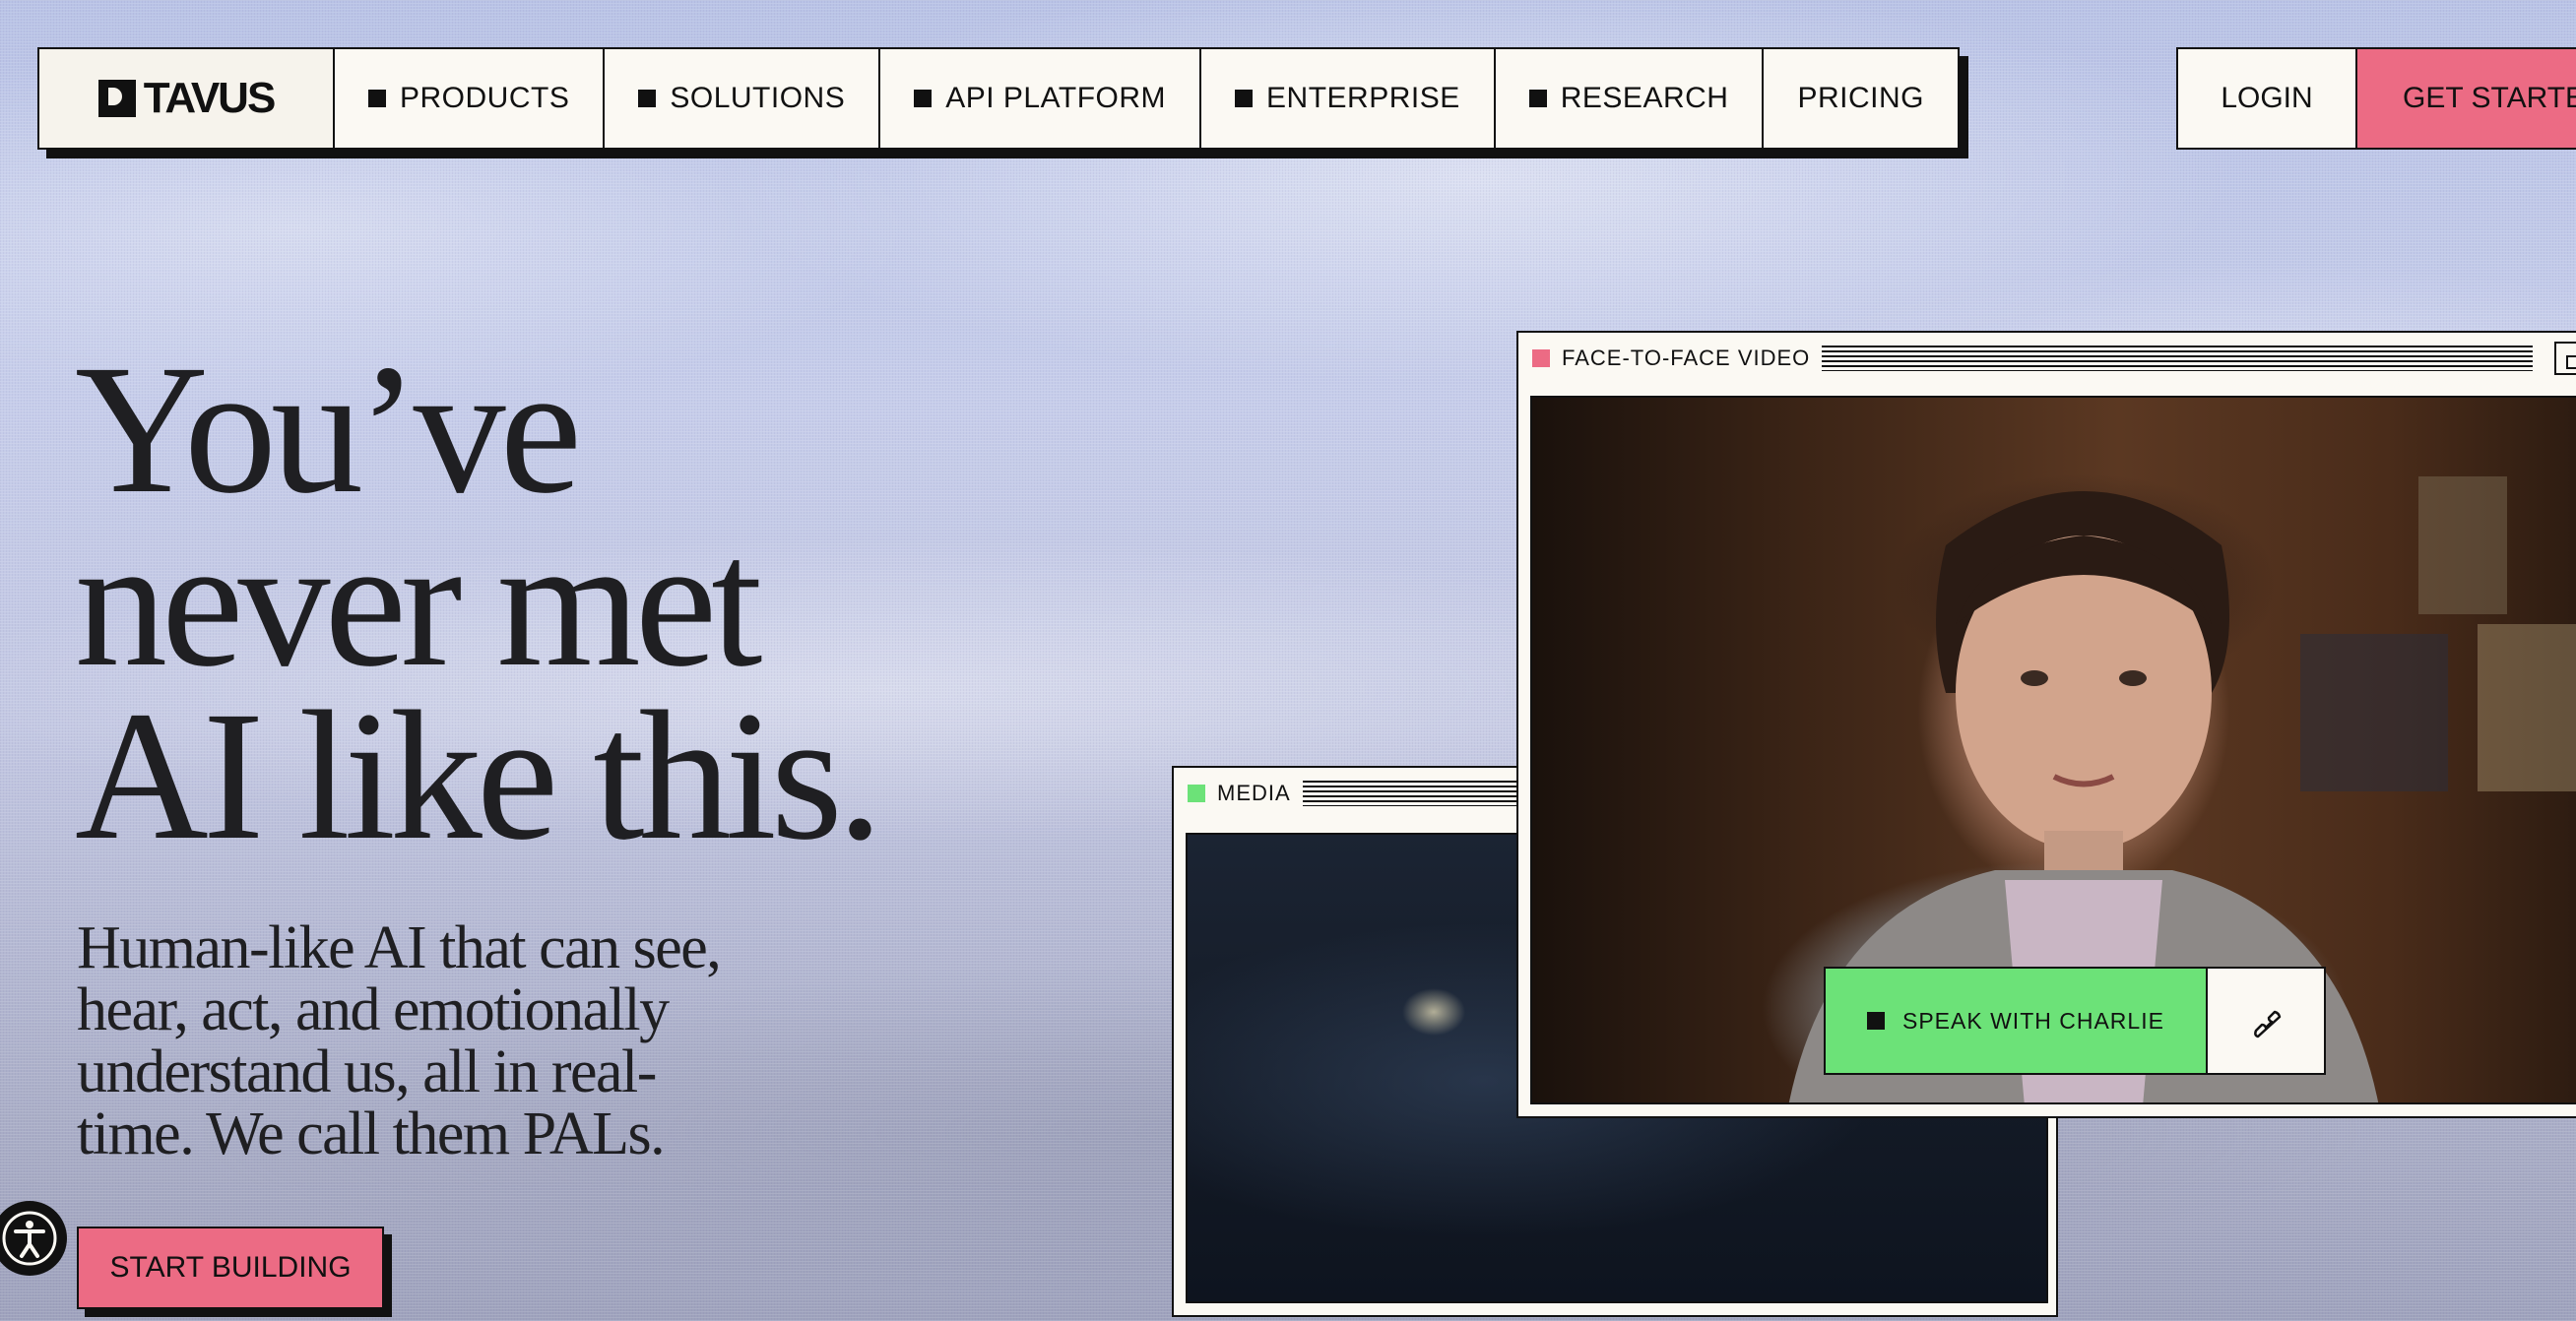 The height and width of the screenshot is (1321, 2576). I want to click on nav-item-enterprise: ENTERPRISE, so click(1348, 98).